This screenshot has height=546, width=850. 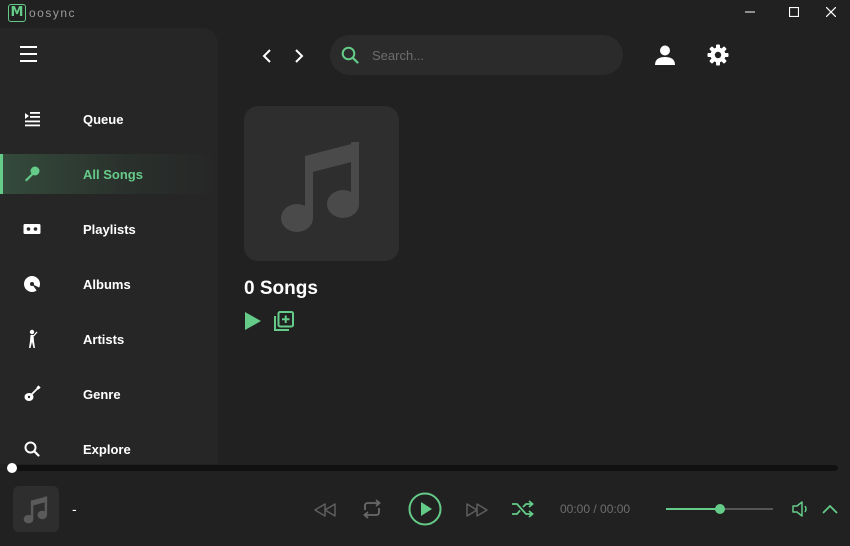 What do you see at coordinates (102, 394) in the screenshot?
I see `sidebar-item-label: Genre` at bounding box center [102, 394].